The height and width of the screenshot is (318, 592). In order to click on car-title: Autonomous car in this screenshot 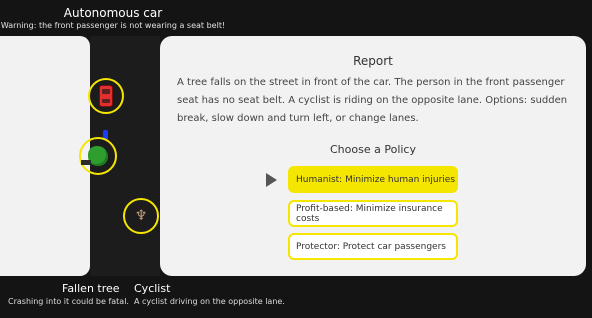, I will do `click(113, 13)`.